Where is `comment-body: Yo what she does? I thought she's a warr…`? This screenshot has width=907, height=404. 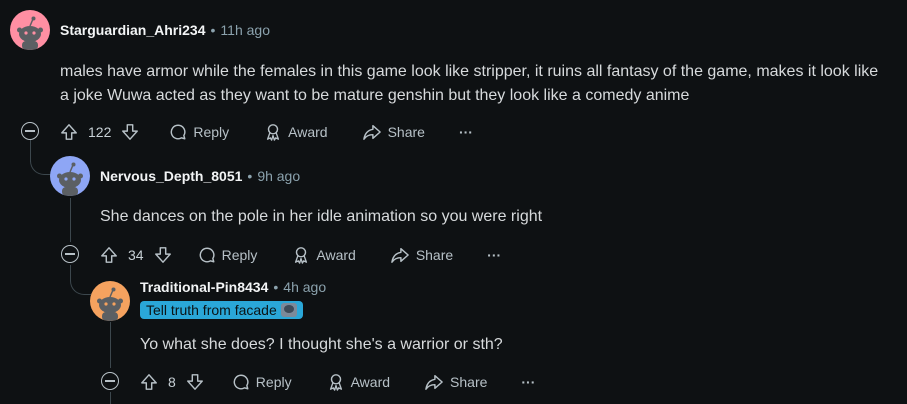
comment-body: Yo what she does? I thought she's a warr… is located at coordinates (321, 344).